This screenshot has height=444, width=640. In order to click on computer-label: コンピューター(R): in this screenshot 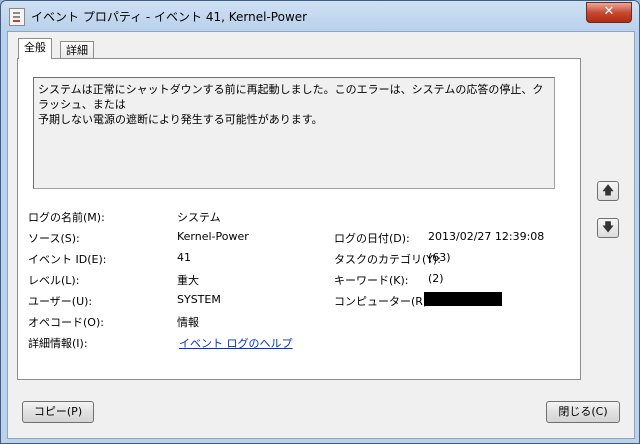, I will do `click(382, 301)`.